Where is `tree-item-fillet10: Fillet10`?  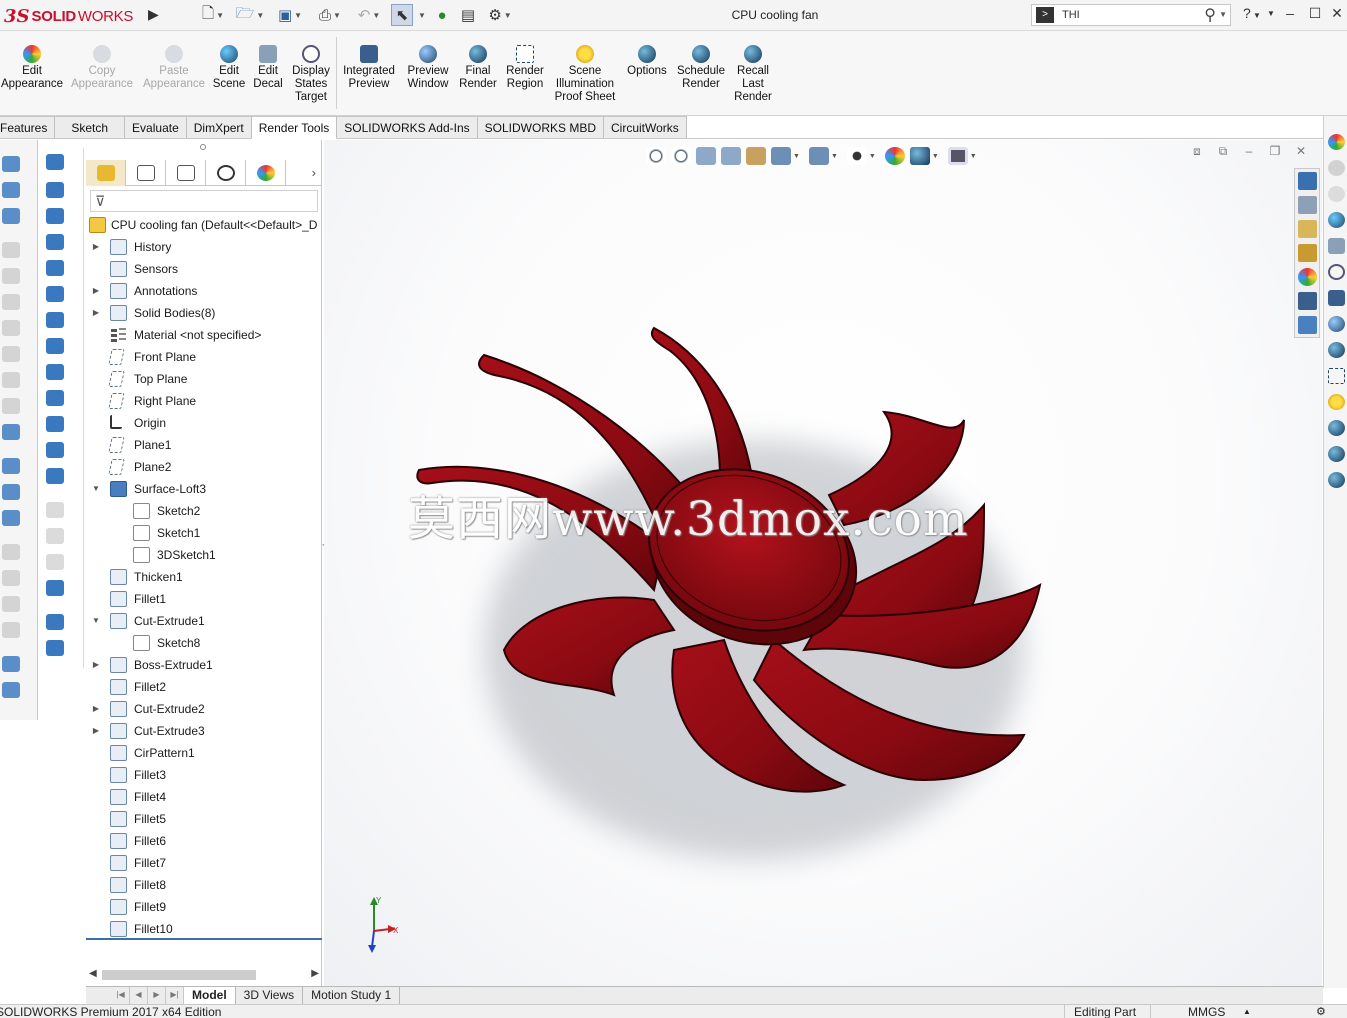
tree-item-fillet10: Fillet10 is located at coordinates (204, 929).